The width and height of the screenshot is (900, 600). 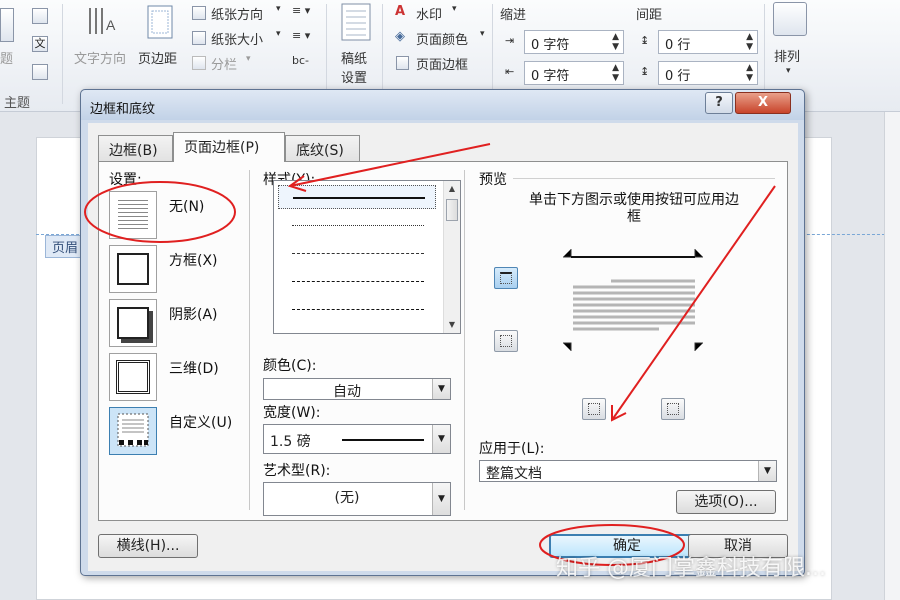 I want to click on orientation-dropdown-arrow: ▾, so click(x=278, y=9).